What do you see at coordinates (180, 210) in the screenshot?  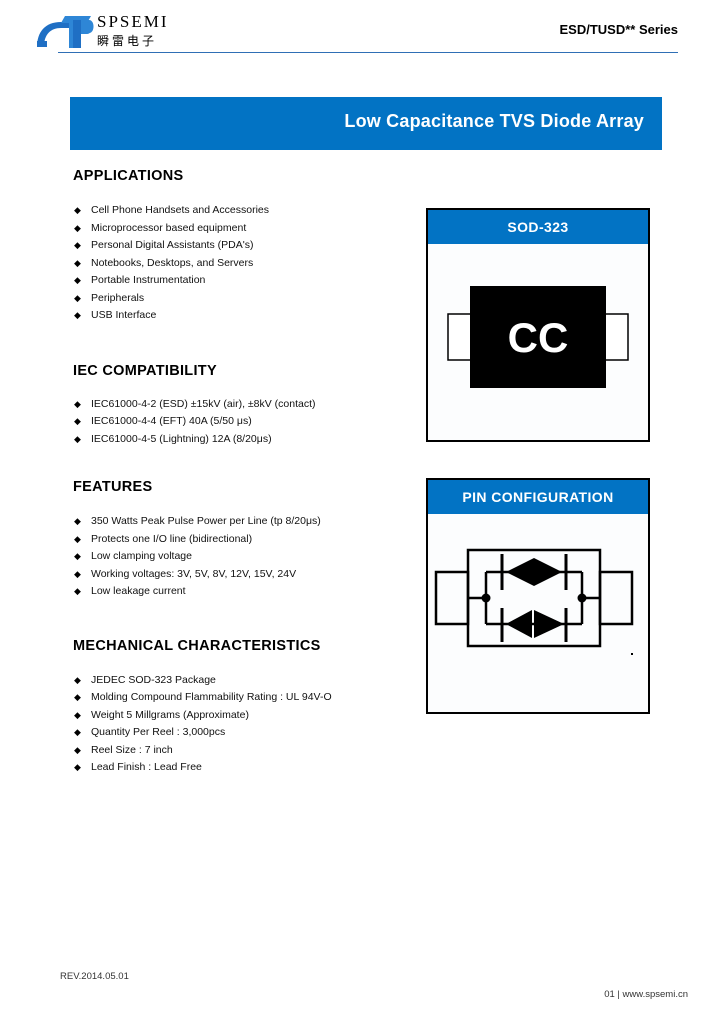 I see `list-item-label: Cell Phone Handsets and Accessories` at bounding box center [180, 210].